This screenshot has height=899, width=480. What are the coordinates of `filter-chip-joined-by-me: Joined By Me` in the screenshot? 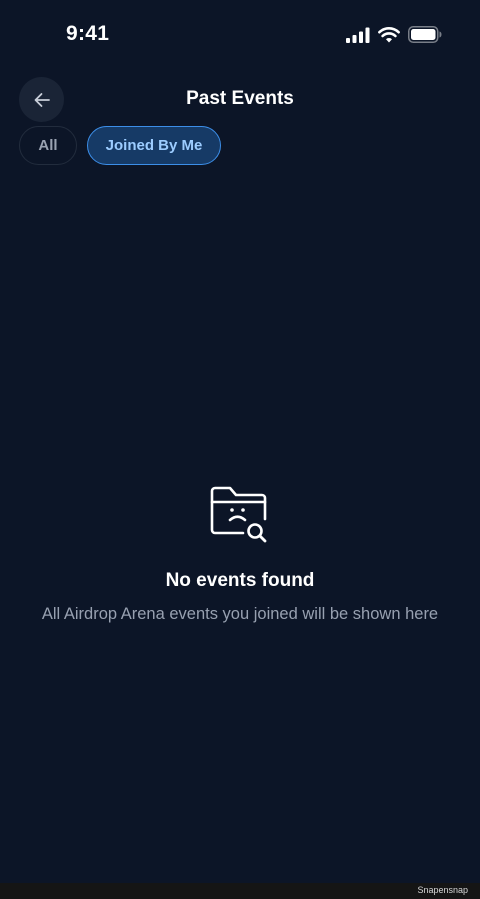 It's located at (154, 145).